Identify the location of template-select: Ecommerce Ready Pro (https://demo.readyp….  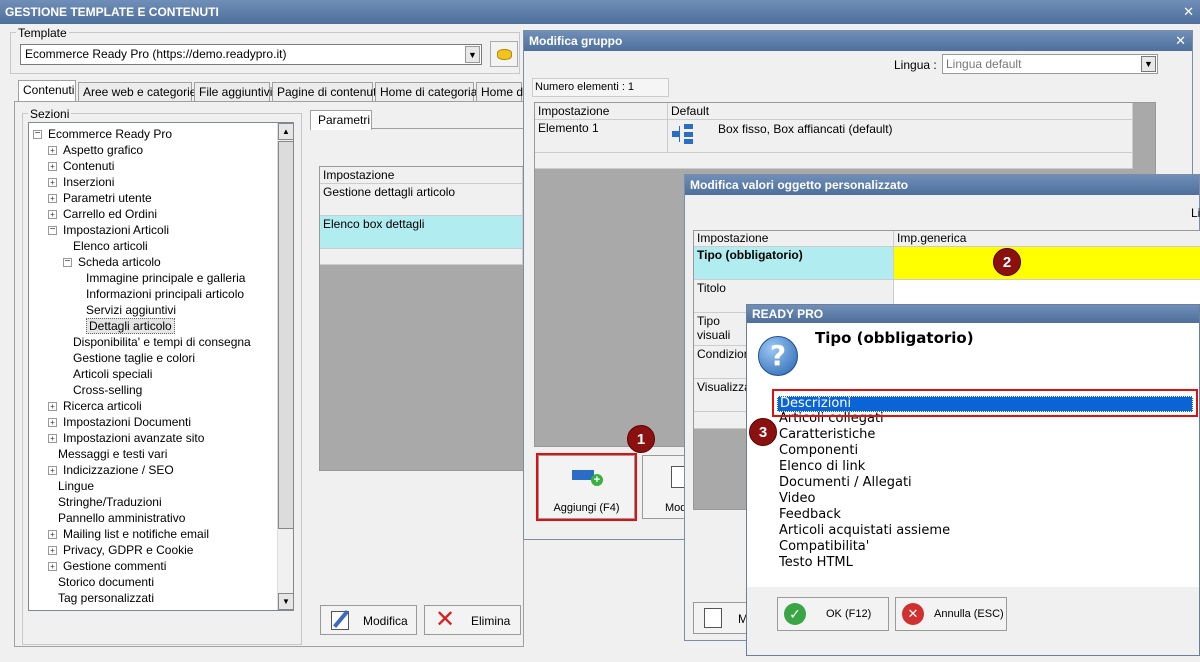
(251, 54).